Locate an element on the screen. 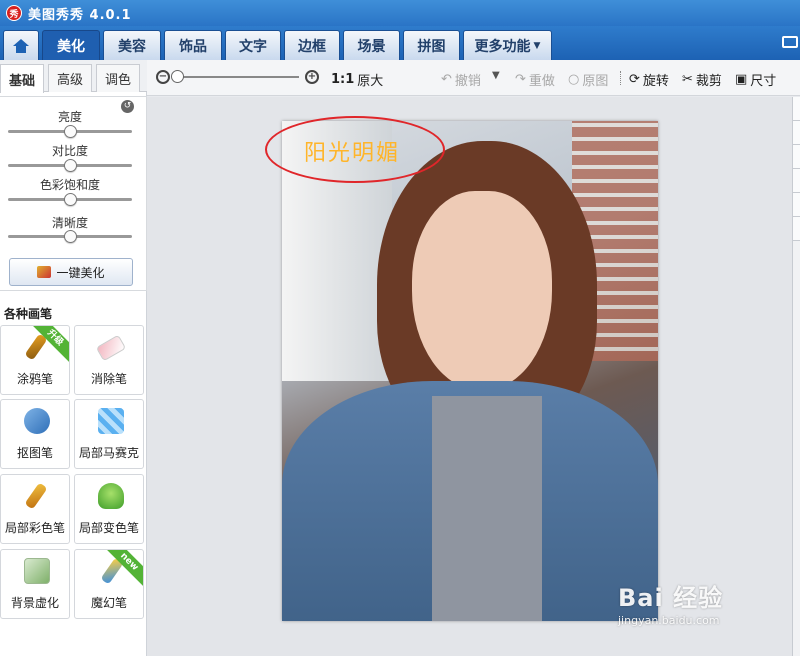 This screenshot has width=800, height=656. undo-button: ↶ 撤销 is located at coordinates (461, 79).